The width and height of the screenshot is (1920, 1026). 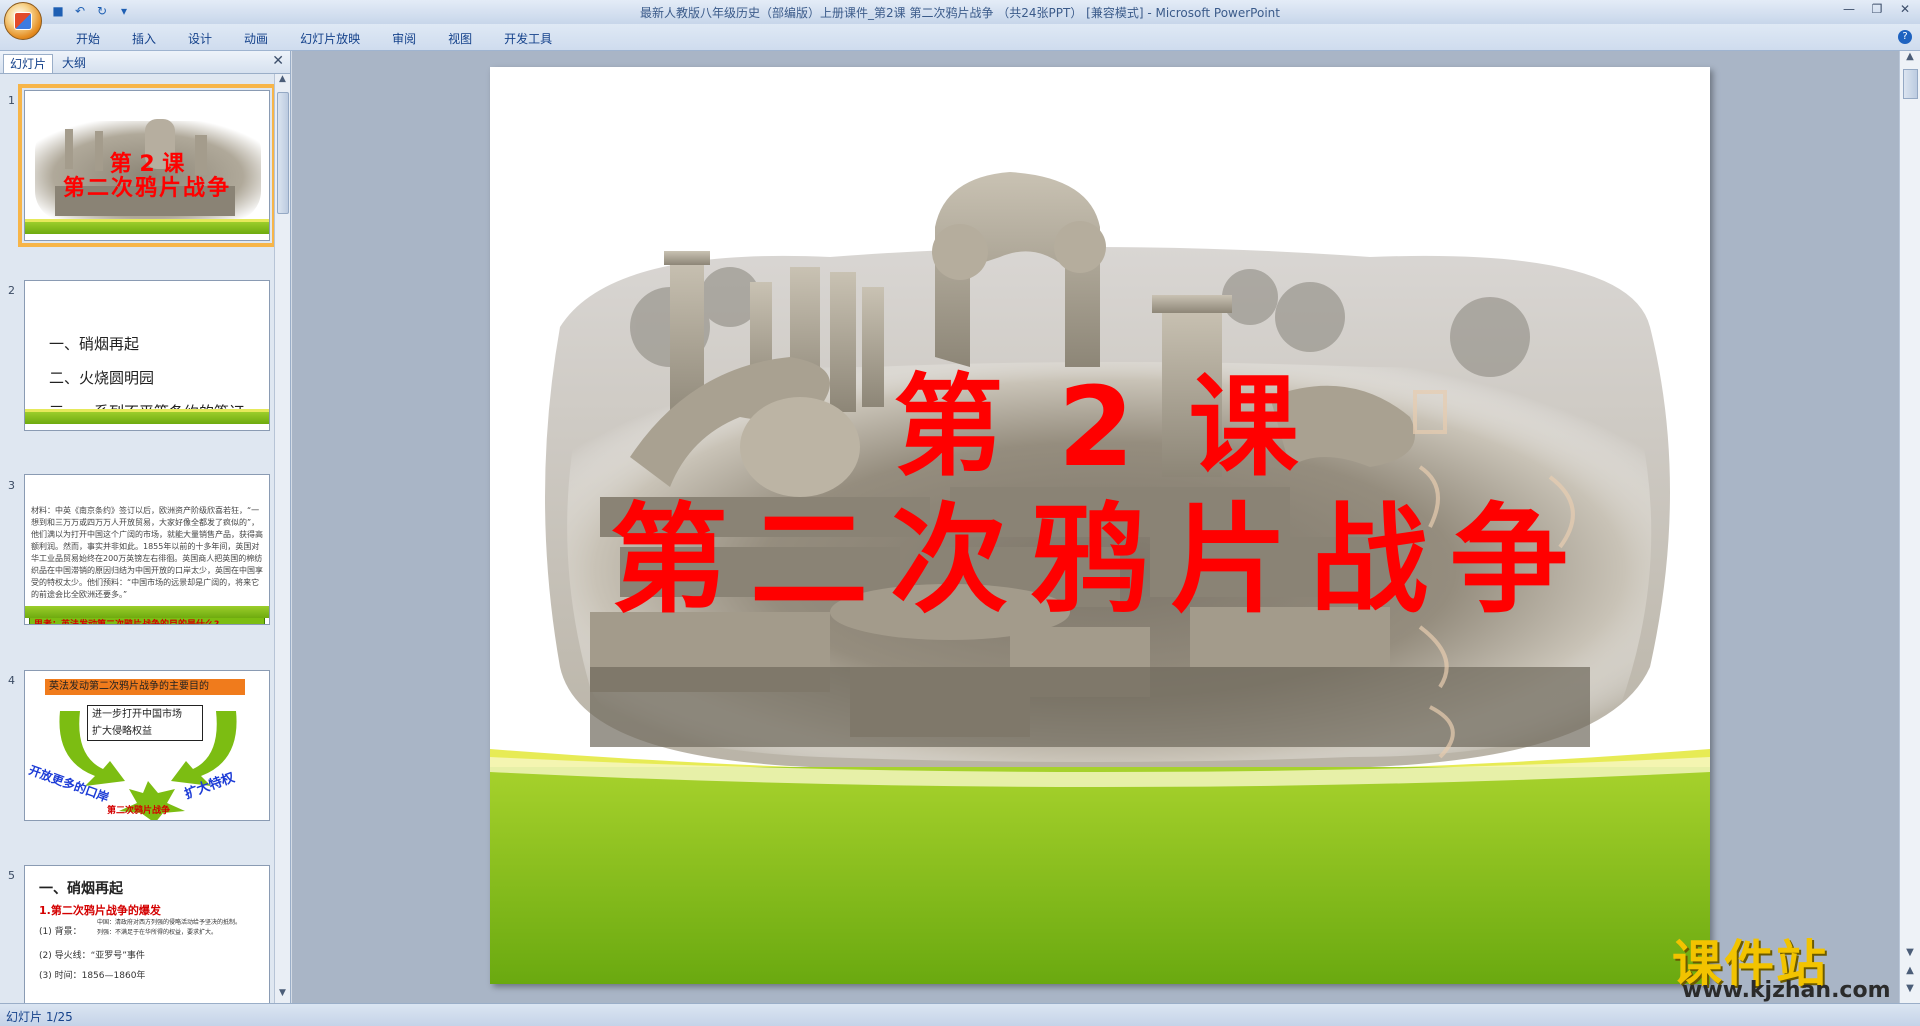 What do you see at coordinates (157, 932) in the screenshot?
I see `thumb-detail-line: 列强：不满足于在华所得的权益，要求扩大。` at bounding box center [157, 932].